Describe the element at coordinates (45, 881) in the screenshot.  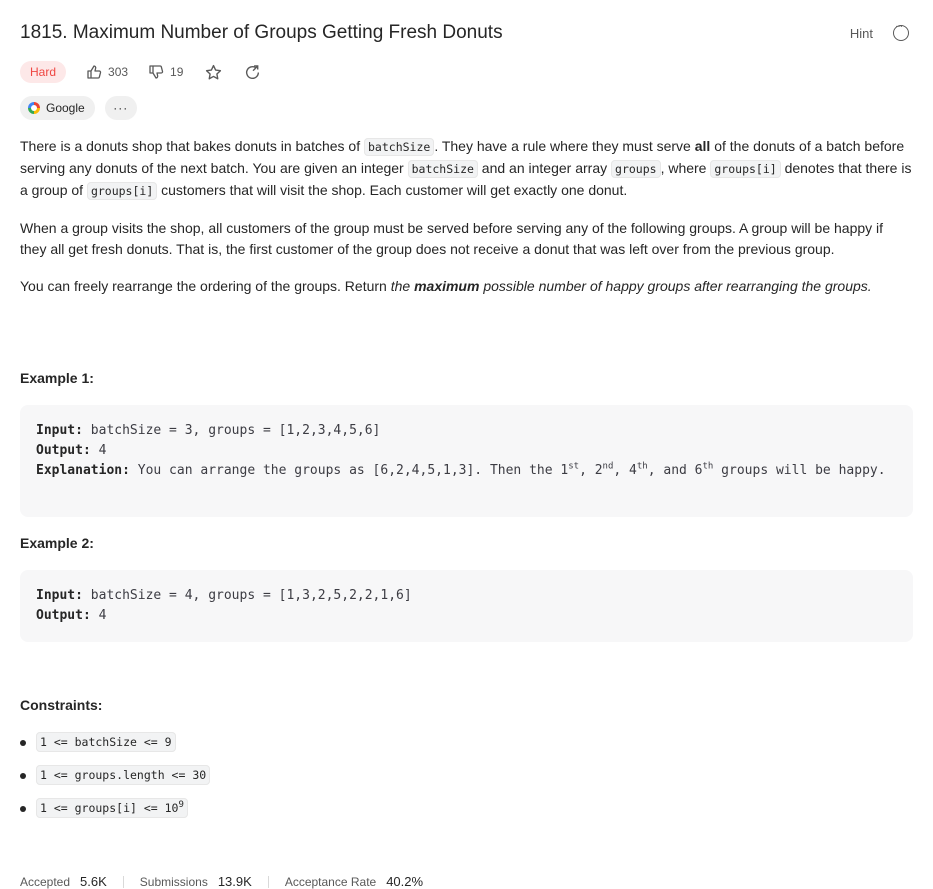
I see `accepted-label: Accepted` at that location.